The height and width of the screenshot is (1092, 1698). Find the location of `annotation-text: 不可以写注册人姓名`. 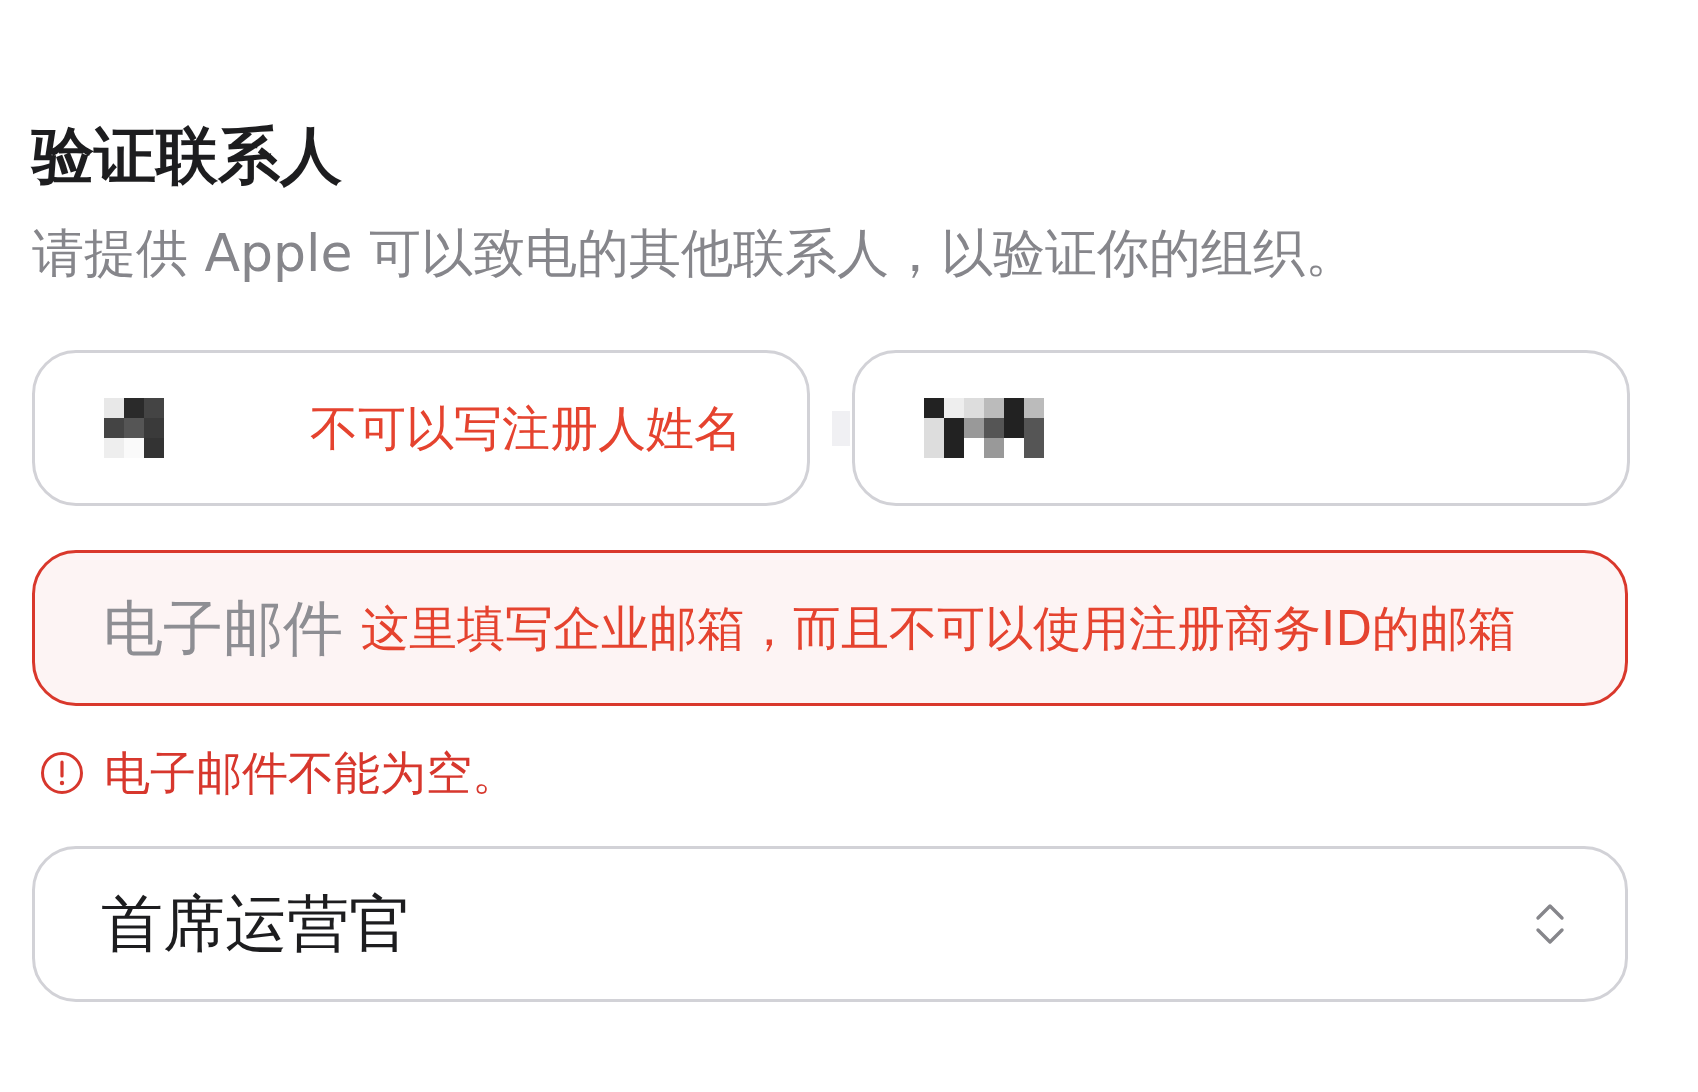

annotation-text: 不可以写注册人姓名 is located at coordinates (526, 428).